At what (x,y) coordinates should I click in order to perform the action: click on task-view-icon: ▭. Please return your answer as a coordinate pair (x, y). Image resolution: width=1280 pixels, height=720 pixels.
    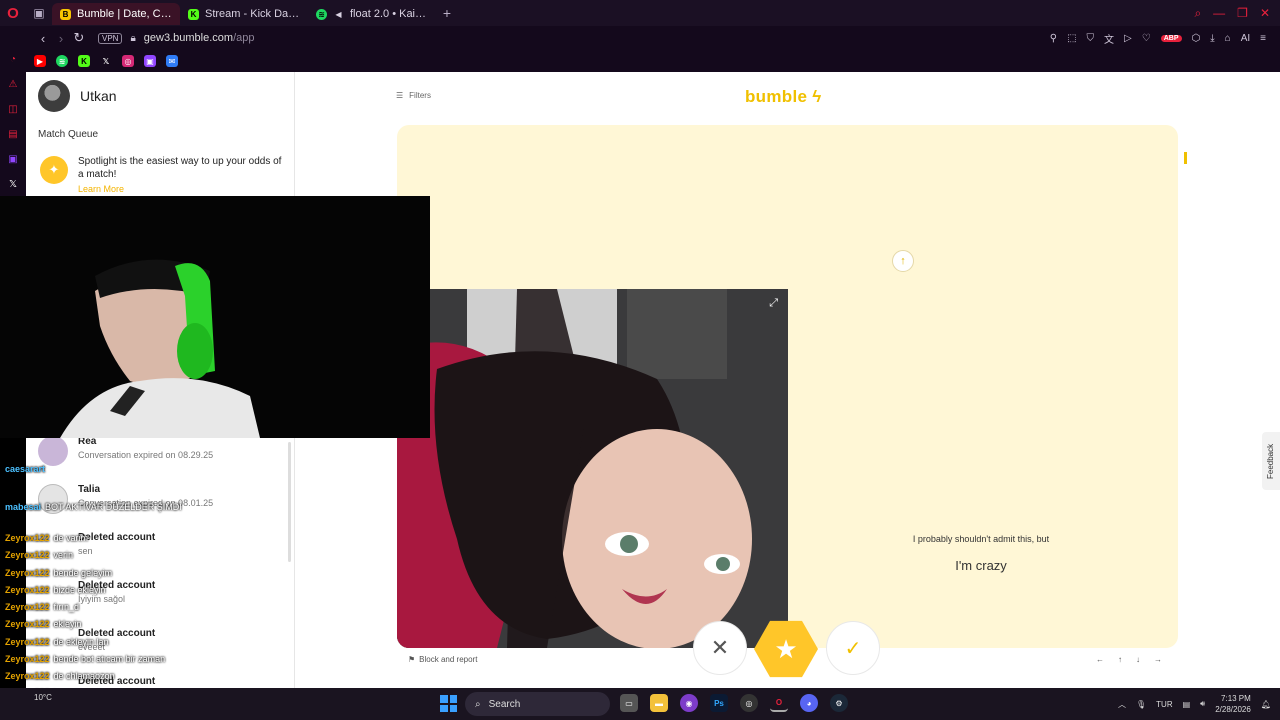
    Looking at the image, I should click on (629, 703).